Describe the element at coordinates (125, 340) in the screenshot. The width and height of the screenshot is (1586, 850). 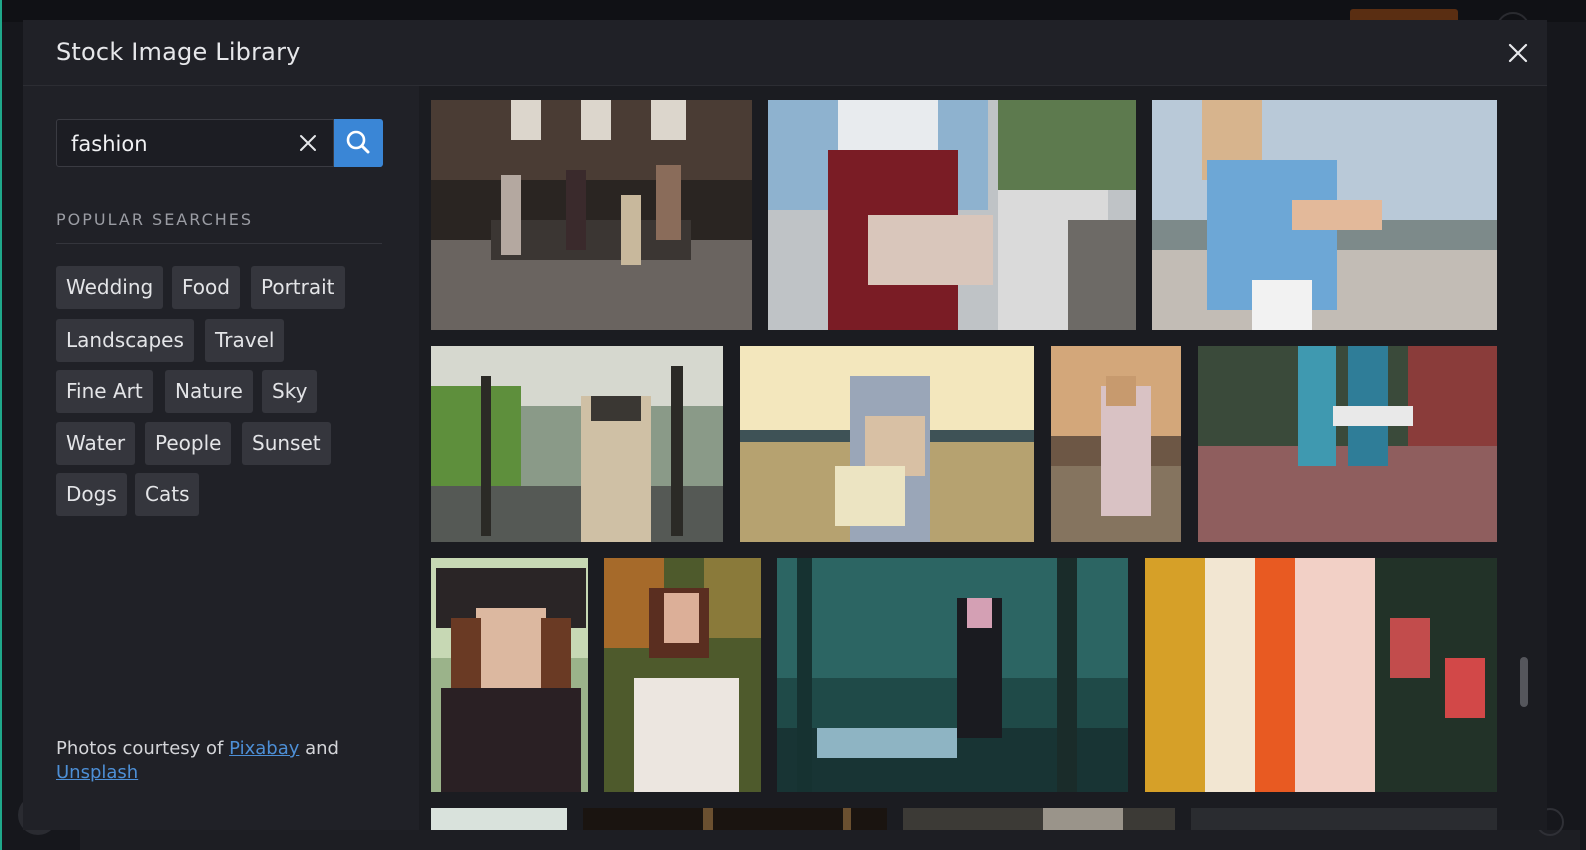
I see `tag-landscapes: Landscapes` at that location.